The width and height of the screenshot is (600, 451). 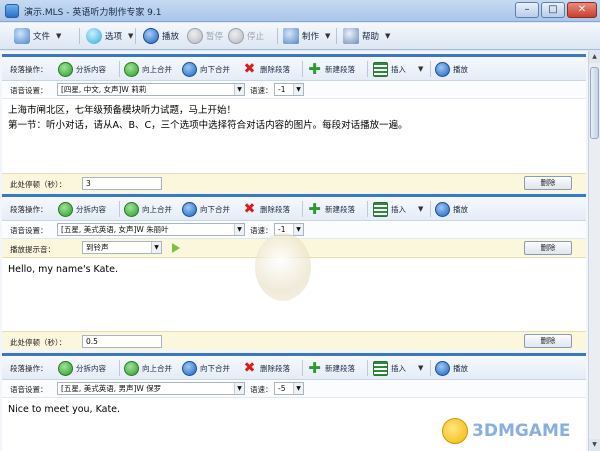 What do you see at coordinates (582, 10) in the screenshot?
I see `close-button: ✕` at bounding box center [582, 10].